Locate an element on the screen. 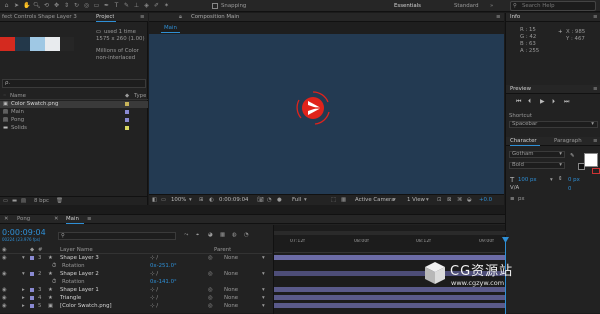 The height and width of the screenshot is (314, 600). new-folder-icon: ▬ is located at coordinates (14, 201).